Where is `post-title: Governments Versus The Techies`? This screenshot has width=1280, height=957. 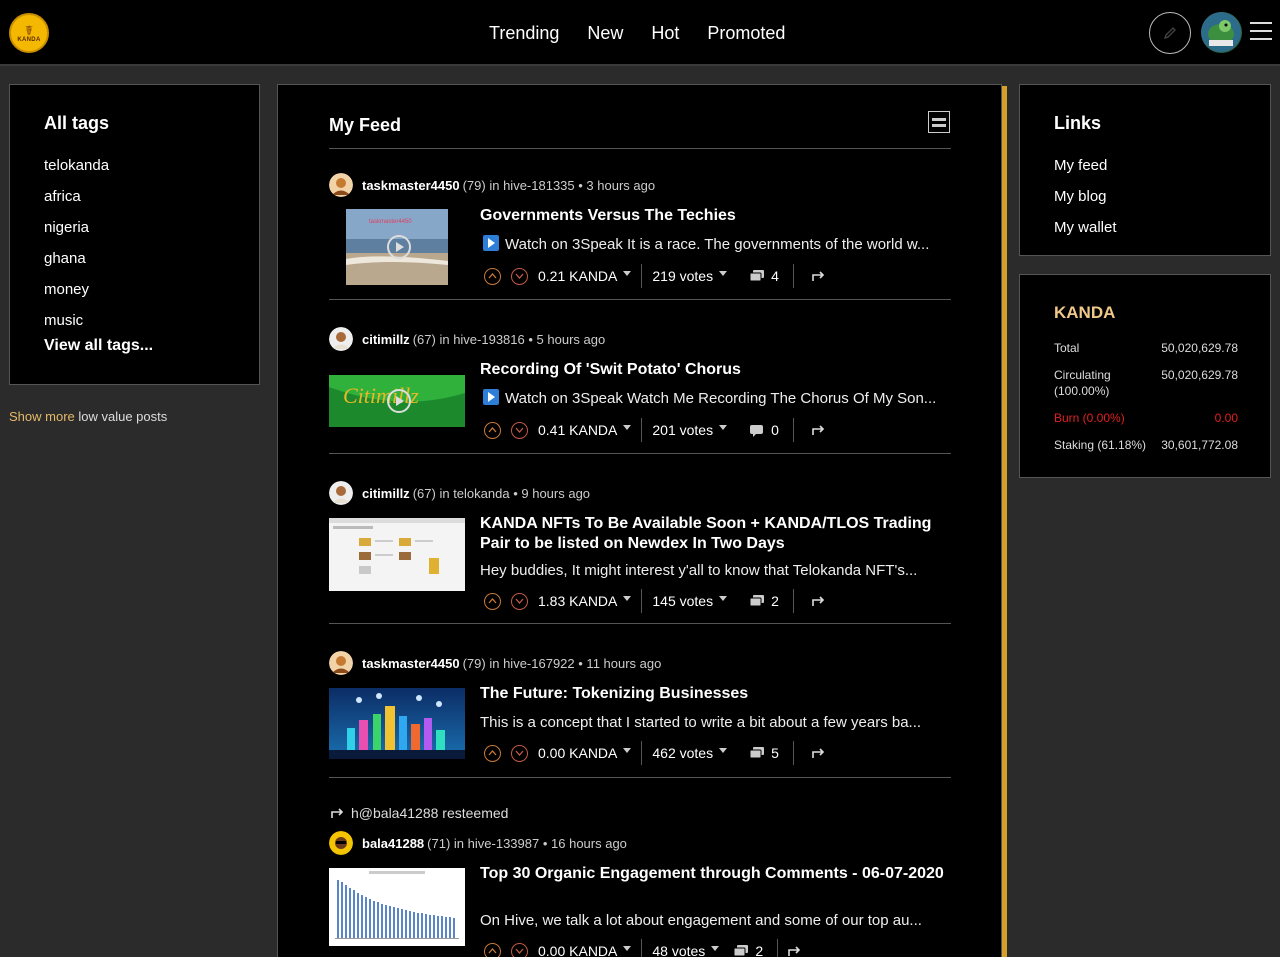 post-title: Governments Versus The Techies is located at coordinates (715, 216).